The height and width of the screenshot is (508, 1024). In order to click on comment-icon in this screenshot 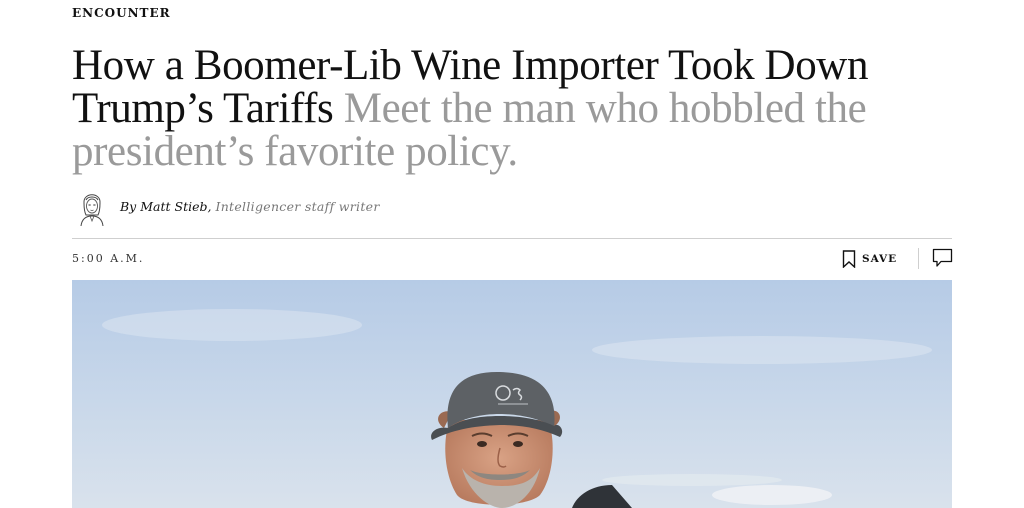, I will do `click(942, 257)`.